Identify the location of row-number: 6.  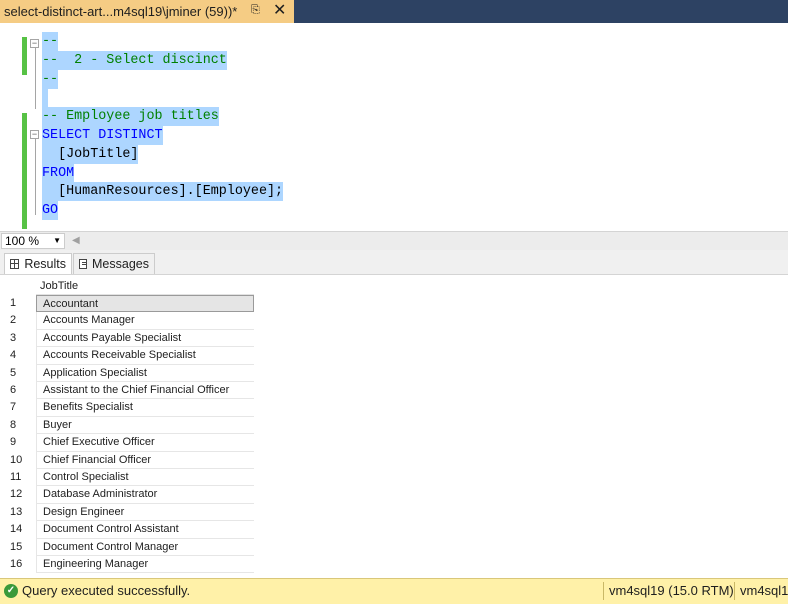
(13, 390).